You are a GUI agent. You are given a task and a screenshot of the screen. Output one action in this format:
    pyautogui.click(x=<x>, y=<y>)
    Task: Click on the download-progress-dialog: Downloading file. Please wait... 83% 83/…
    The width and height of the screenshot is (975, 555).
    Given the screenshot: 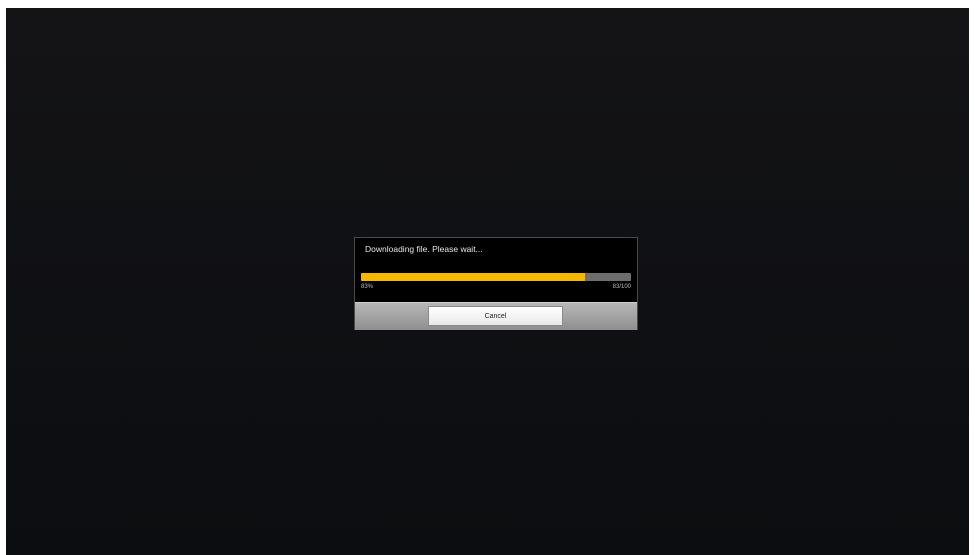 What is the action you would take?
    pyautogui.click(x=496, y=283)
    